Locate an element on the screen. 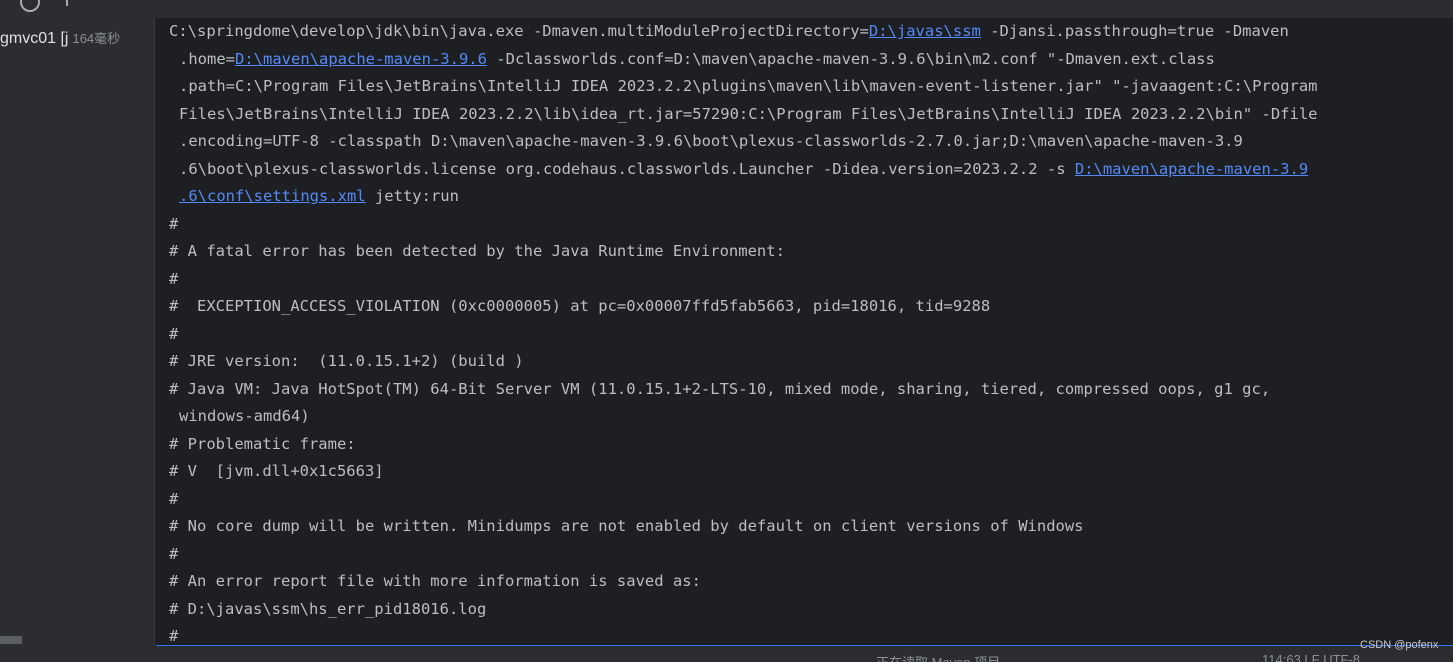 This screenshot has width=1453, height=662. horizontal-scrollbar-thumb is located at coordinates (11, 640).